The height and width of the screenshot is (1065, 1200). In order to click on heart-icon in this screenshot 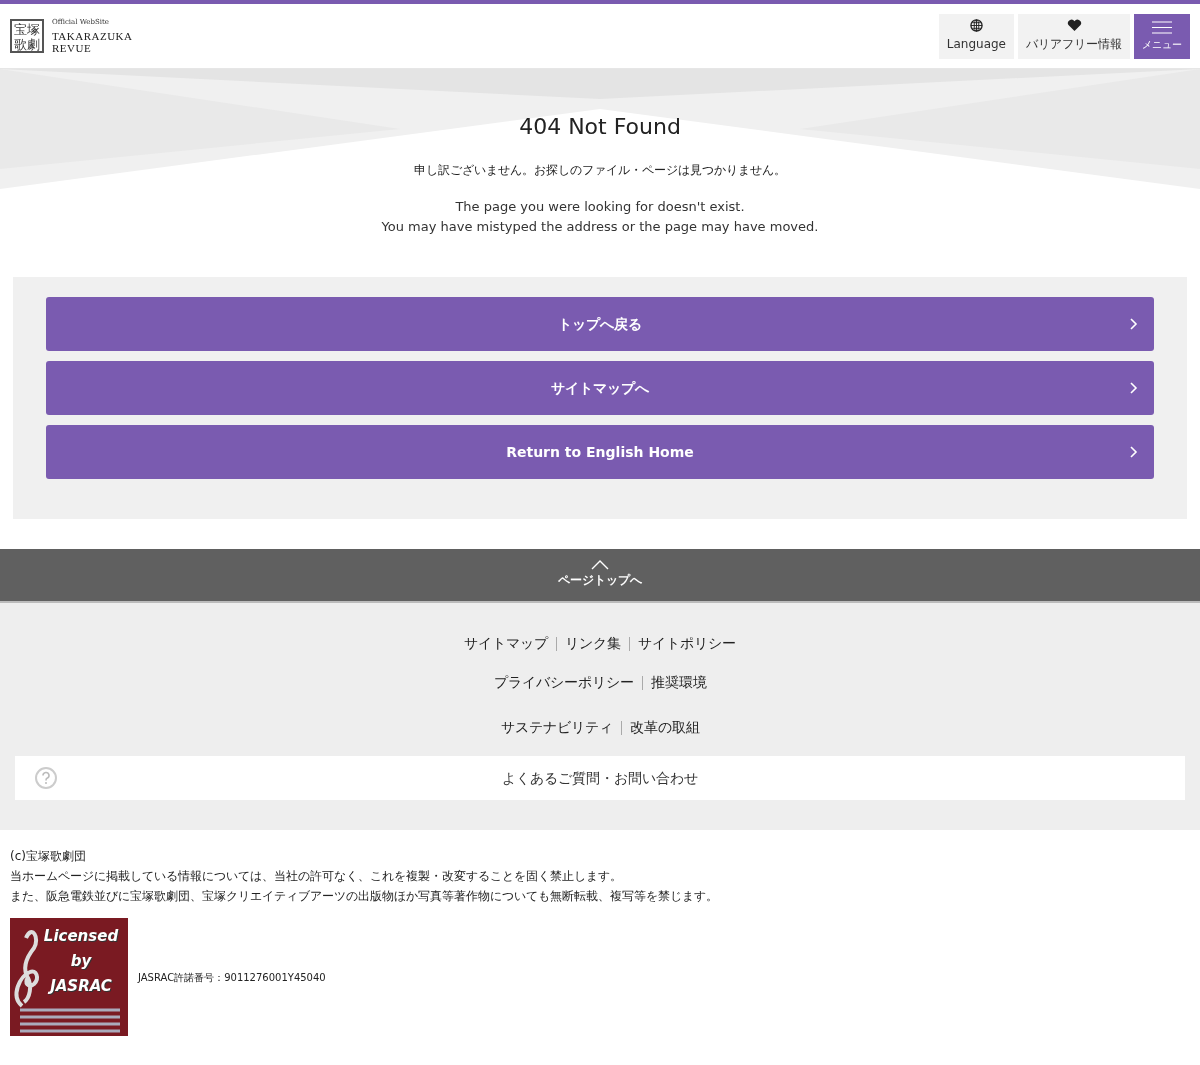, I will do `click(1074, 25)`.